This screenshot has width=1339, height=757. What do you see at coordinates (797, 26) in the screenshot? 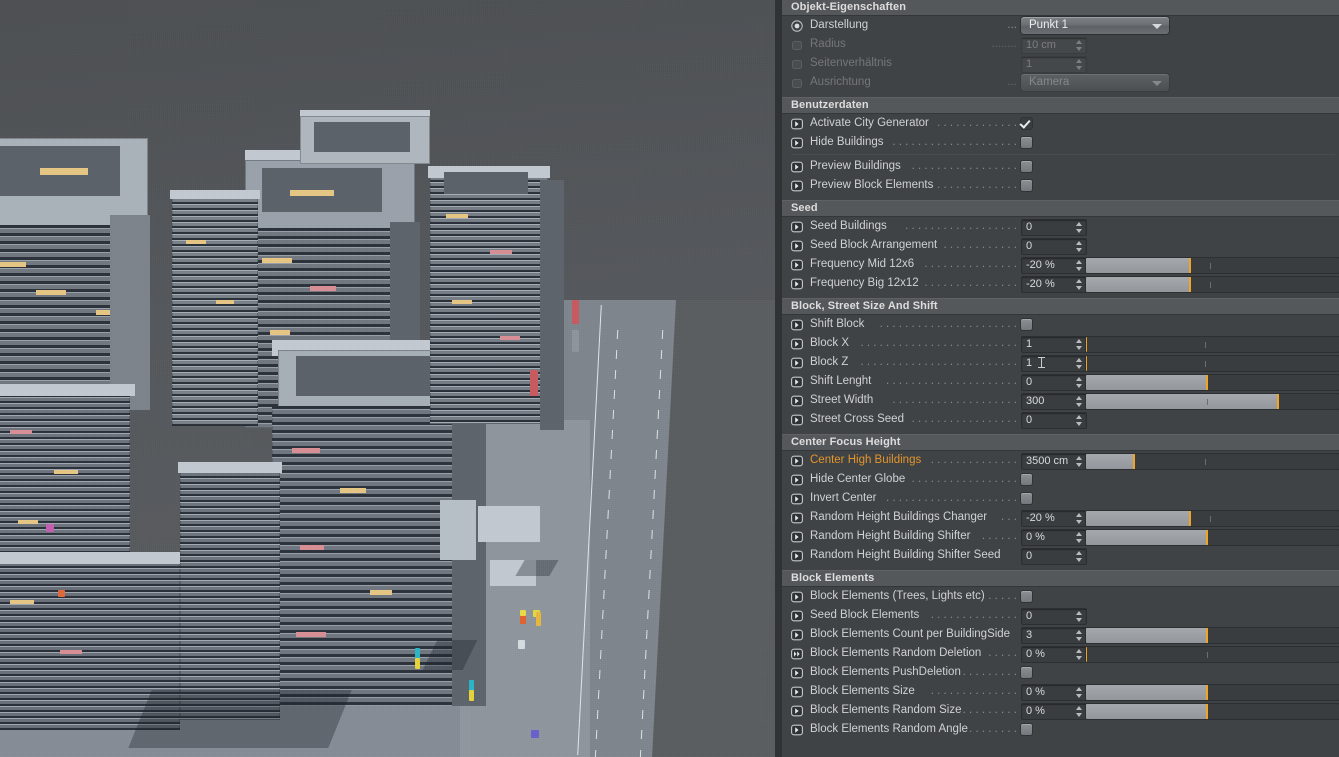
I see `radio-icon` at bounding box center [797, 26].